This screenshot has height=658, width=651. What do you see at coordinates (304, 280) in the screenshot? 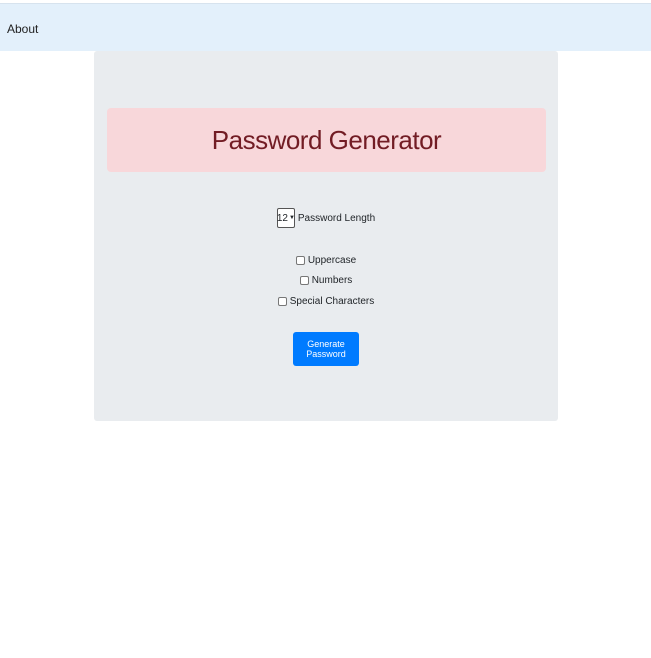
I see `numbers-checkbox` at bounding box center [304, 280].